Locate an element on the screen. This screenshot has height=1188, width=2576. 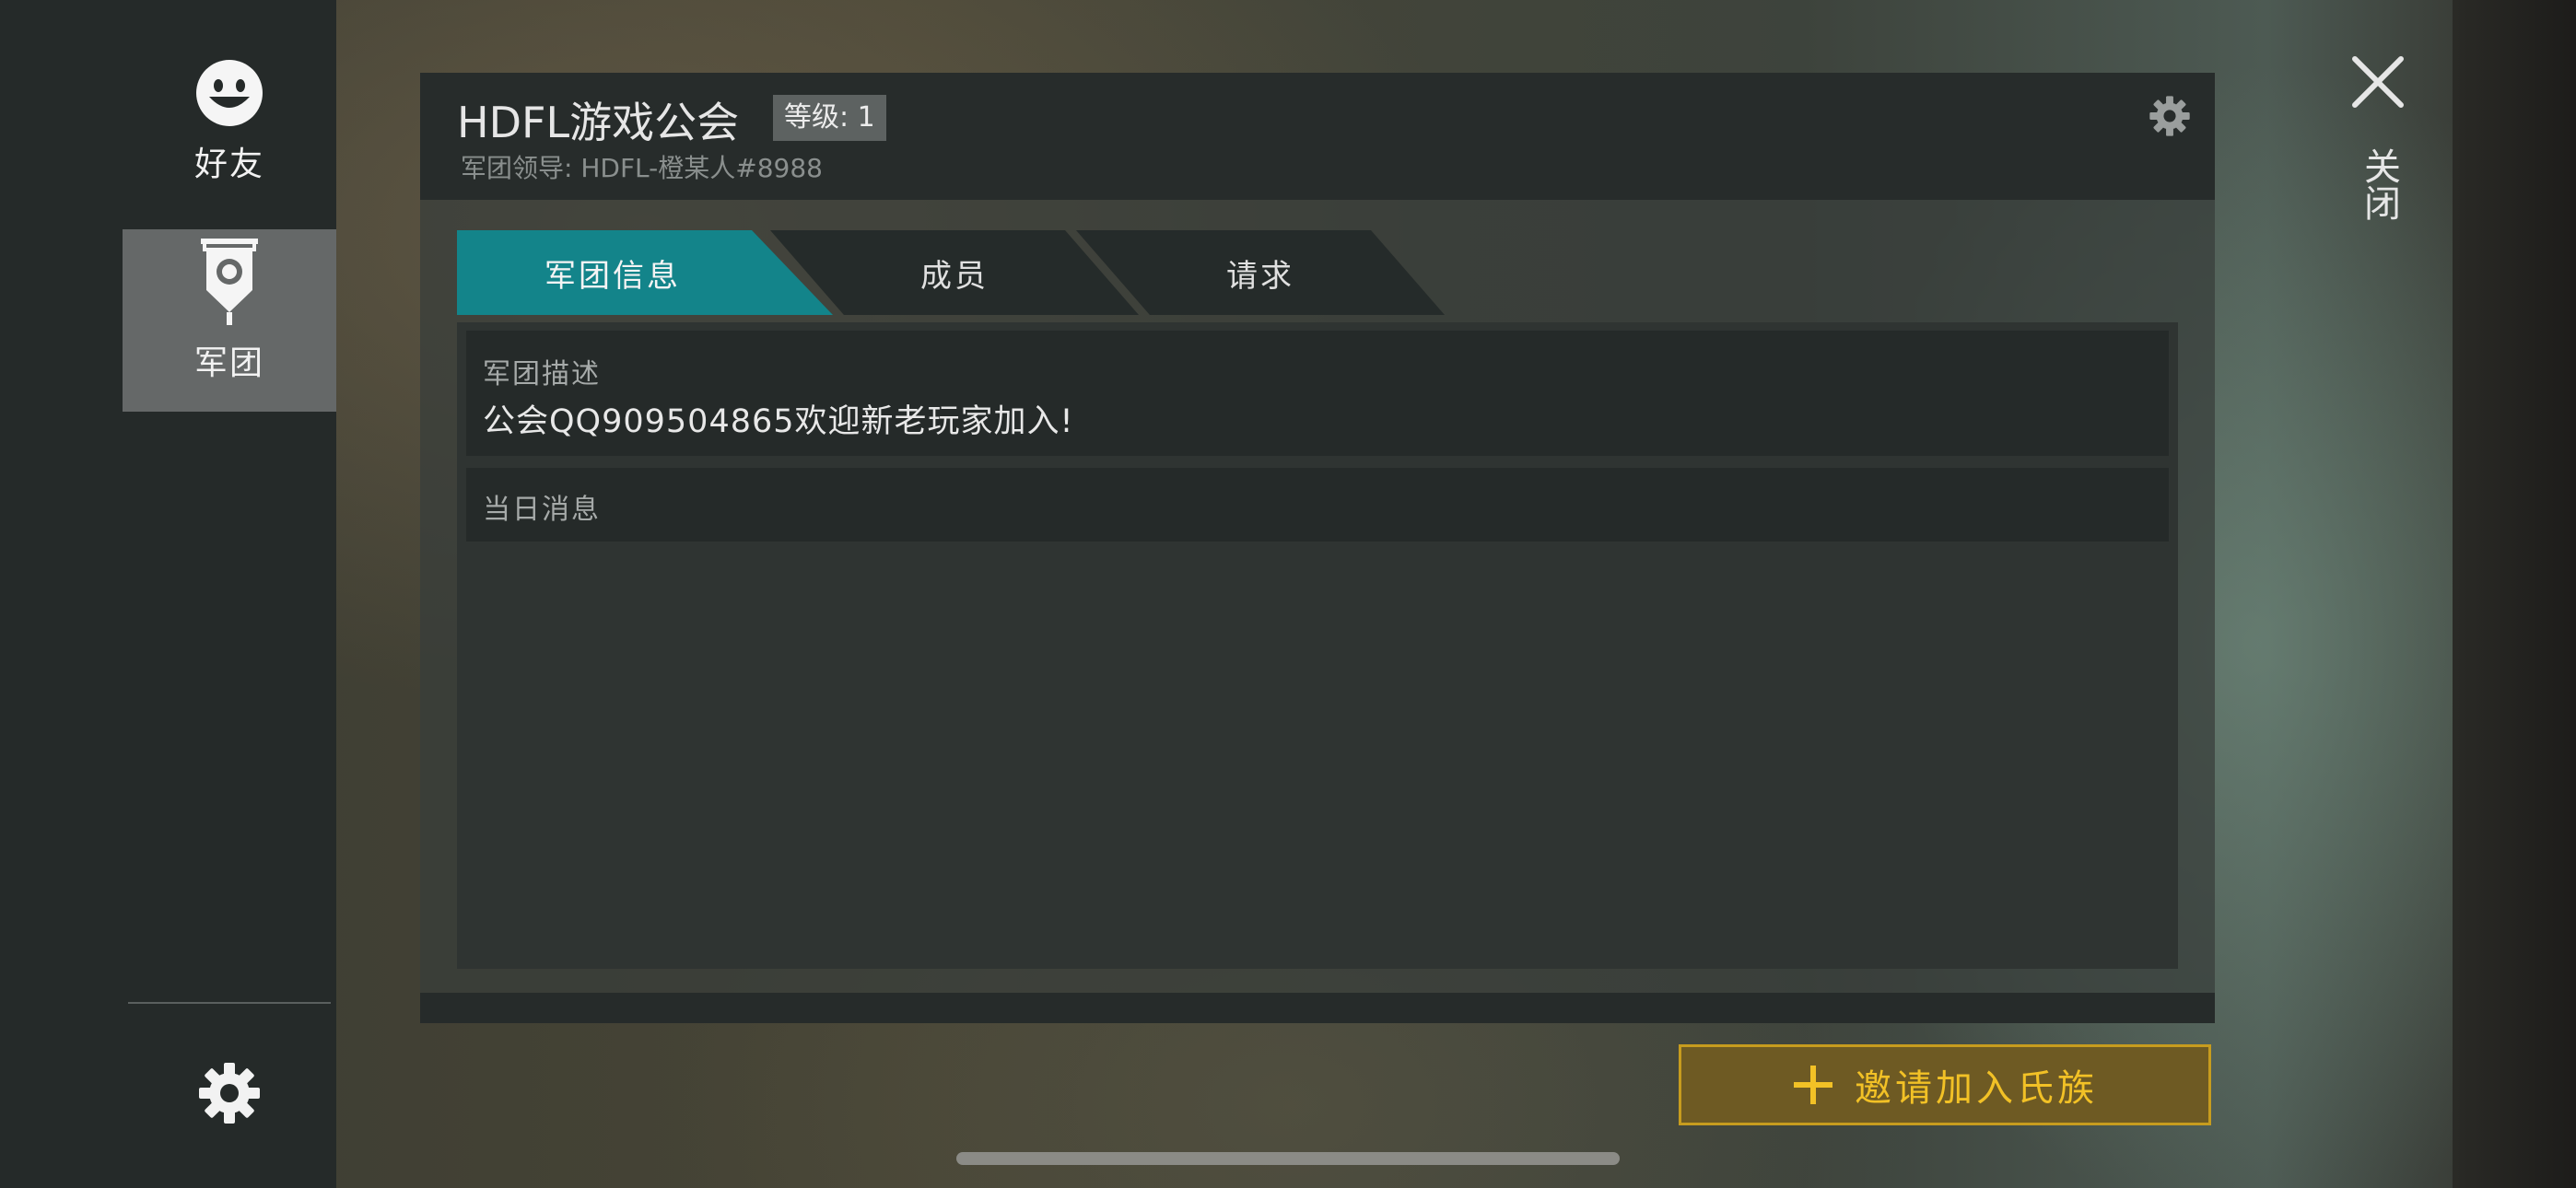
sidebar-settings-button is located at coordinates (229, 1093).